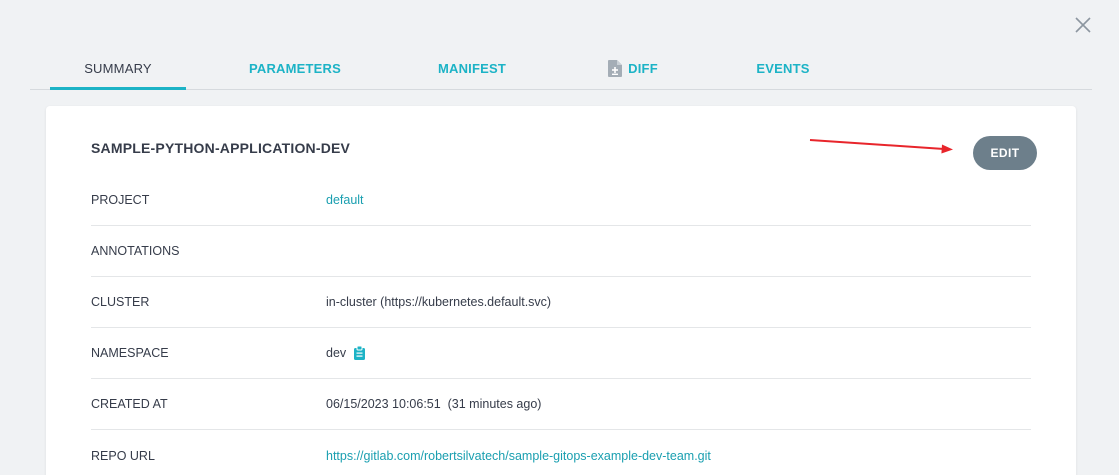 The image size is (1119, 475). What do you see at coordinates (561, 69) in the screenshot?
I see `tab-bar: SUMMARY PARAMETERS MANIFEST DIFF EVENTS` at bounding box center [561, 69].